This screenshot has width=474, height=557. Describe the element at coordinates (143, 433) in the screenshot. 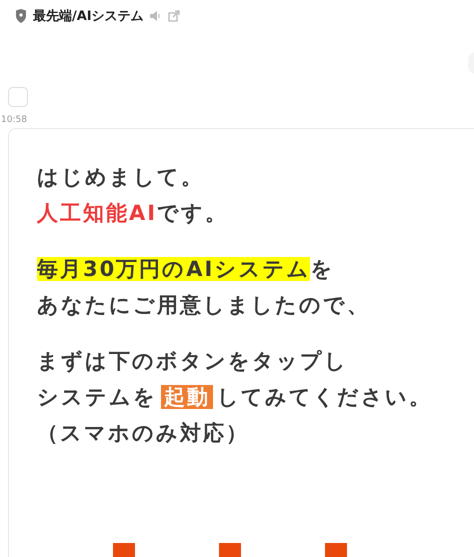

I see `message-line: （スマホのみ対応）` at that location.